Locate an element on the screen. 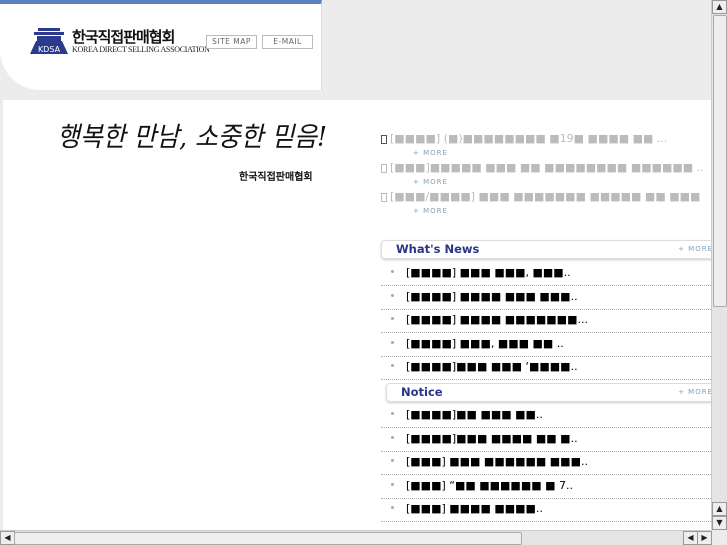 The width and height of the screenshot is (727, 545). news-item-text: [■■■■]■■■ ■■■ ‘■■■■.. is located at coordinates (492, 366).